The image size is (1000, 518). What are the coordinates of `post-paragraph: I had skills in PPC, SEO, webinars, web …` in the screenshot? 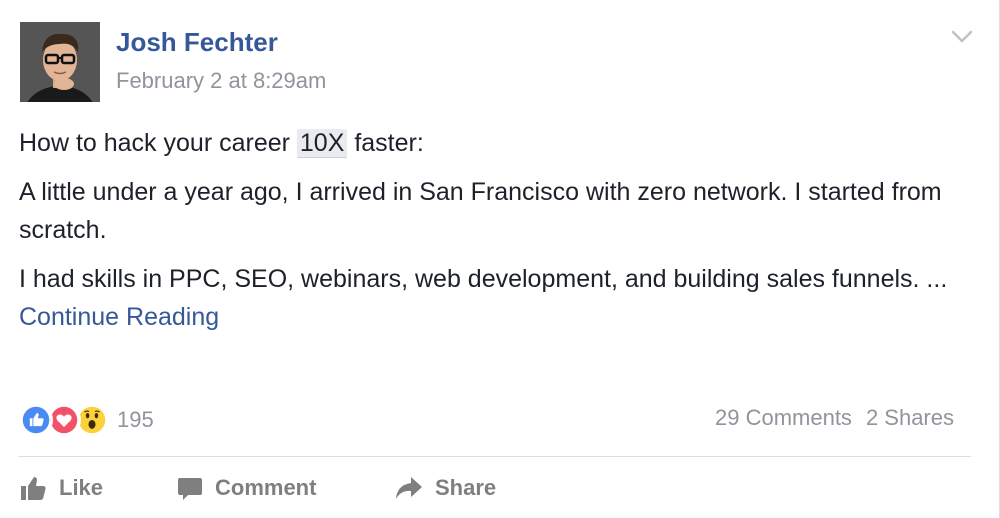 It's located at (483, 279).